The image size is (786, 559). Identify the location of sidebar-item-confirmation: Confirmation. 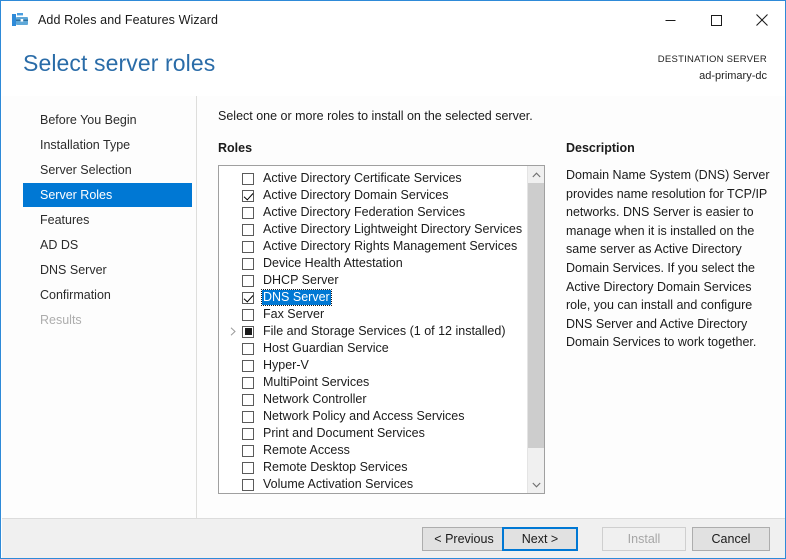
(107, 295).